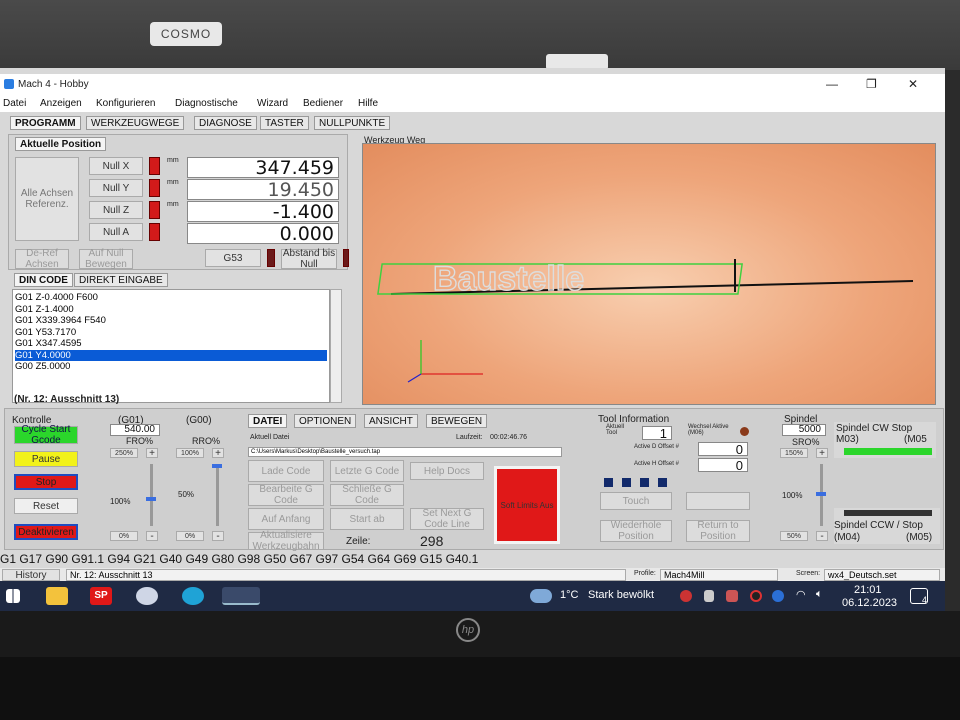 Image resolution: width=960 pixels, height=720 pixels. I want to click on maximize-icon: ❐, so click(871, 84).